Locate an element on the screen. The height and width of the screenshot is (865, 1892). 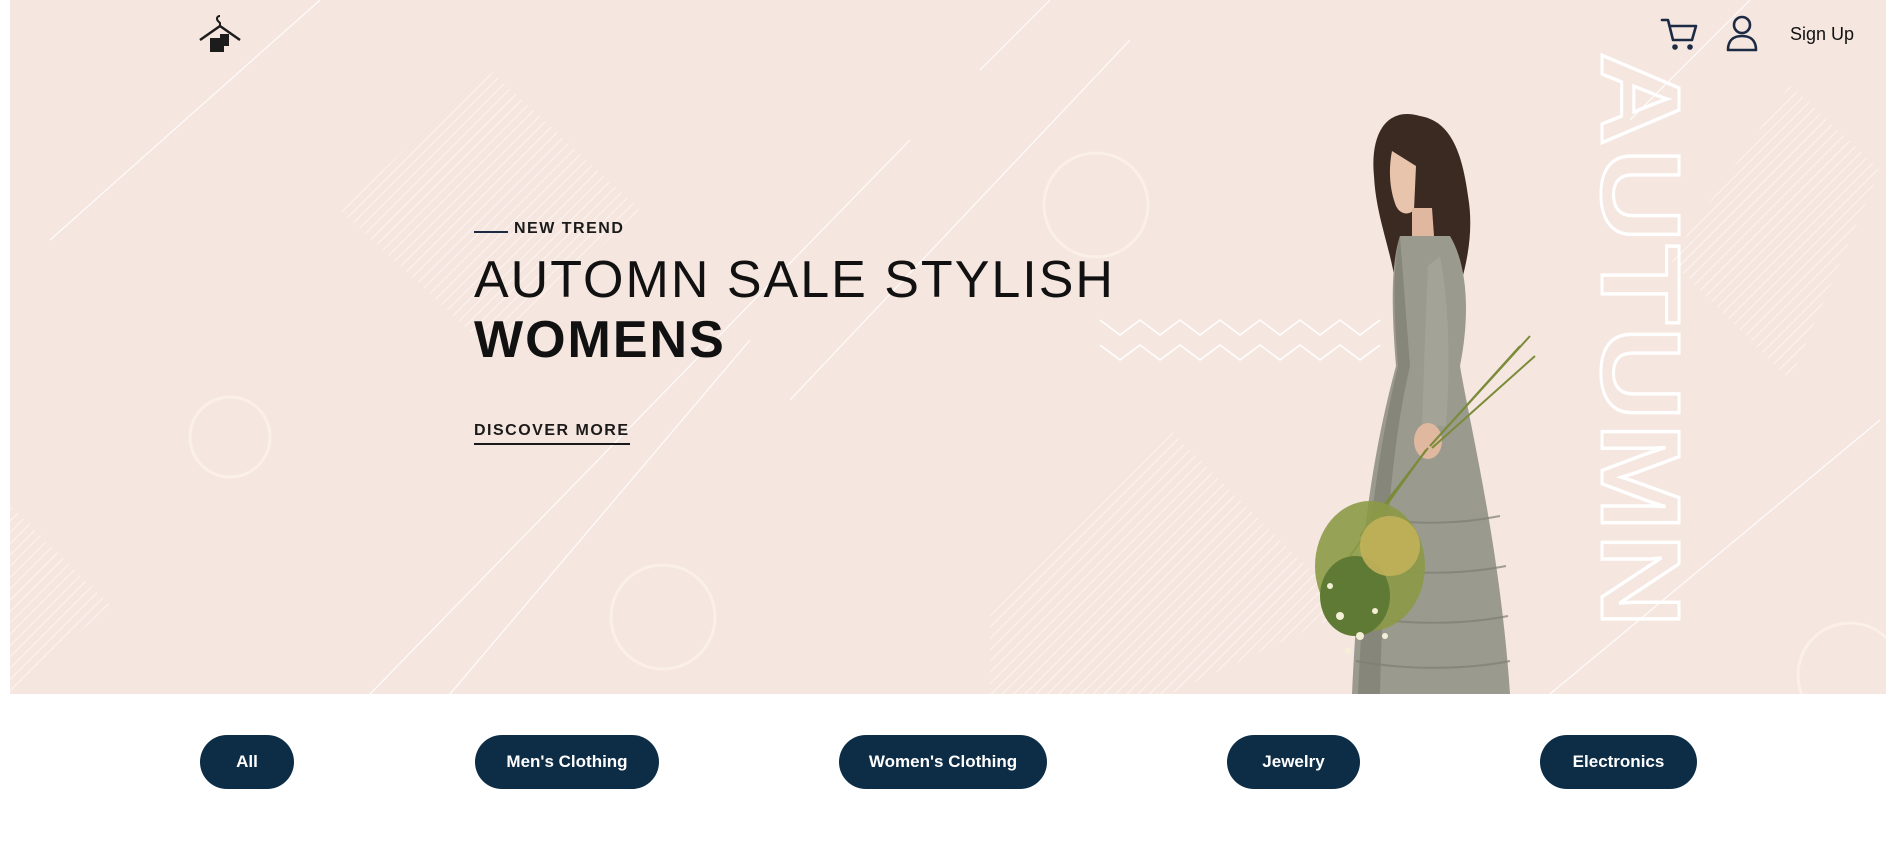
cart-icon is located at coordinates (1680, 34).